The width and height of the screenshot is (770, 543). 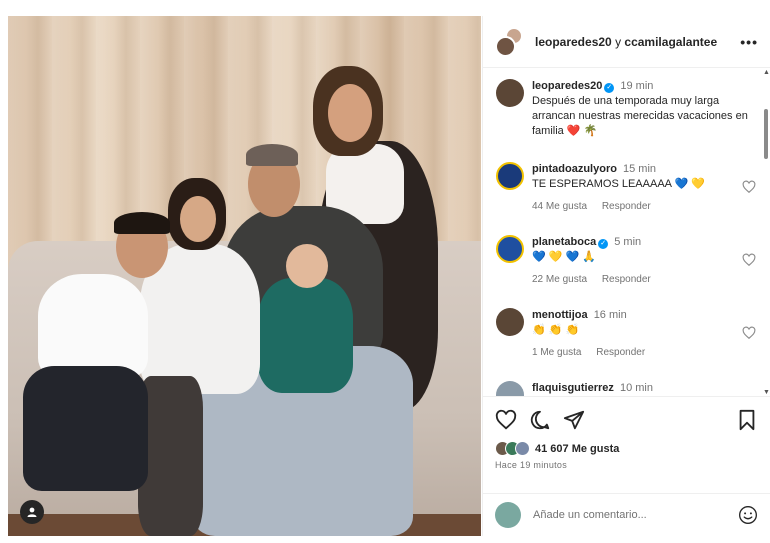 I want to click on add-comment-bar, so click(x=626, y=514).